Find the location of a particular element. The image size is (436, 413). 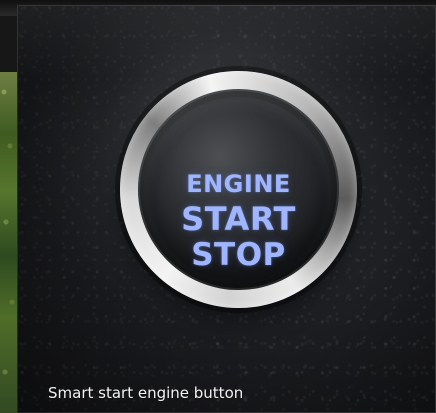

start-label: START is located at coordinates (238, 219).